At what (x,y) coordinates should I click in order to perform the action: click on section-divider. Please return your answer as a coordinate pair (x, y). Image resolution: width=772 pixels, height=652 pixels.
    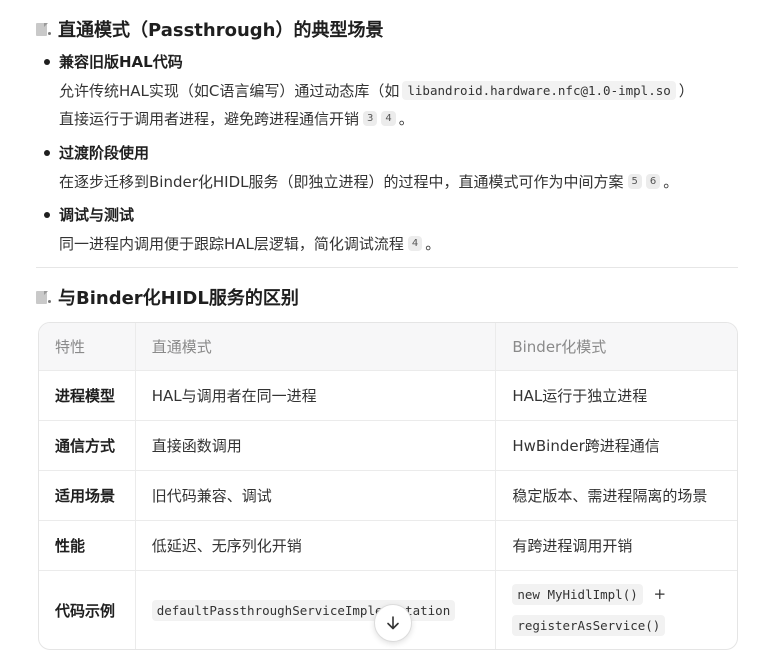
    Looking at the image, I should click on (387, 267).